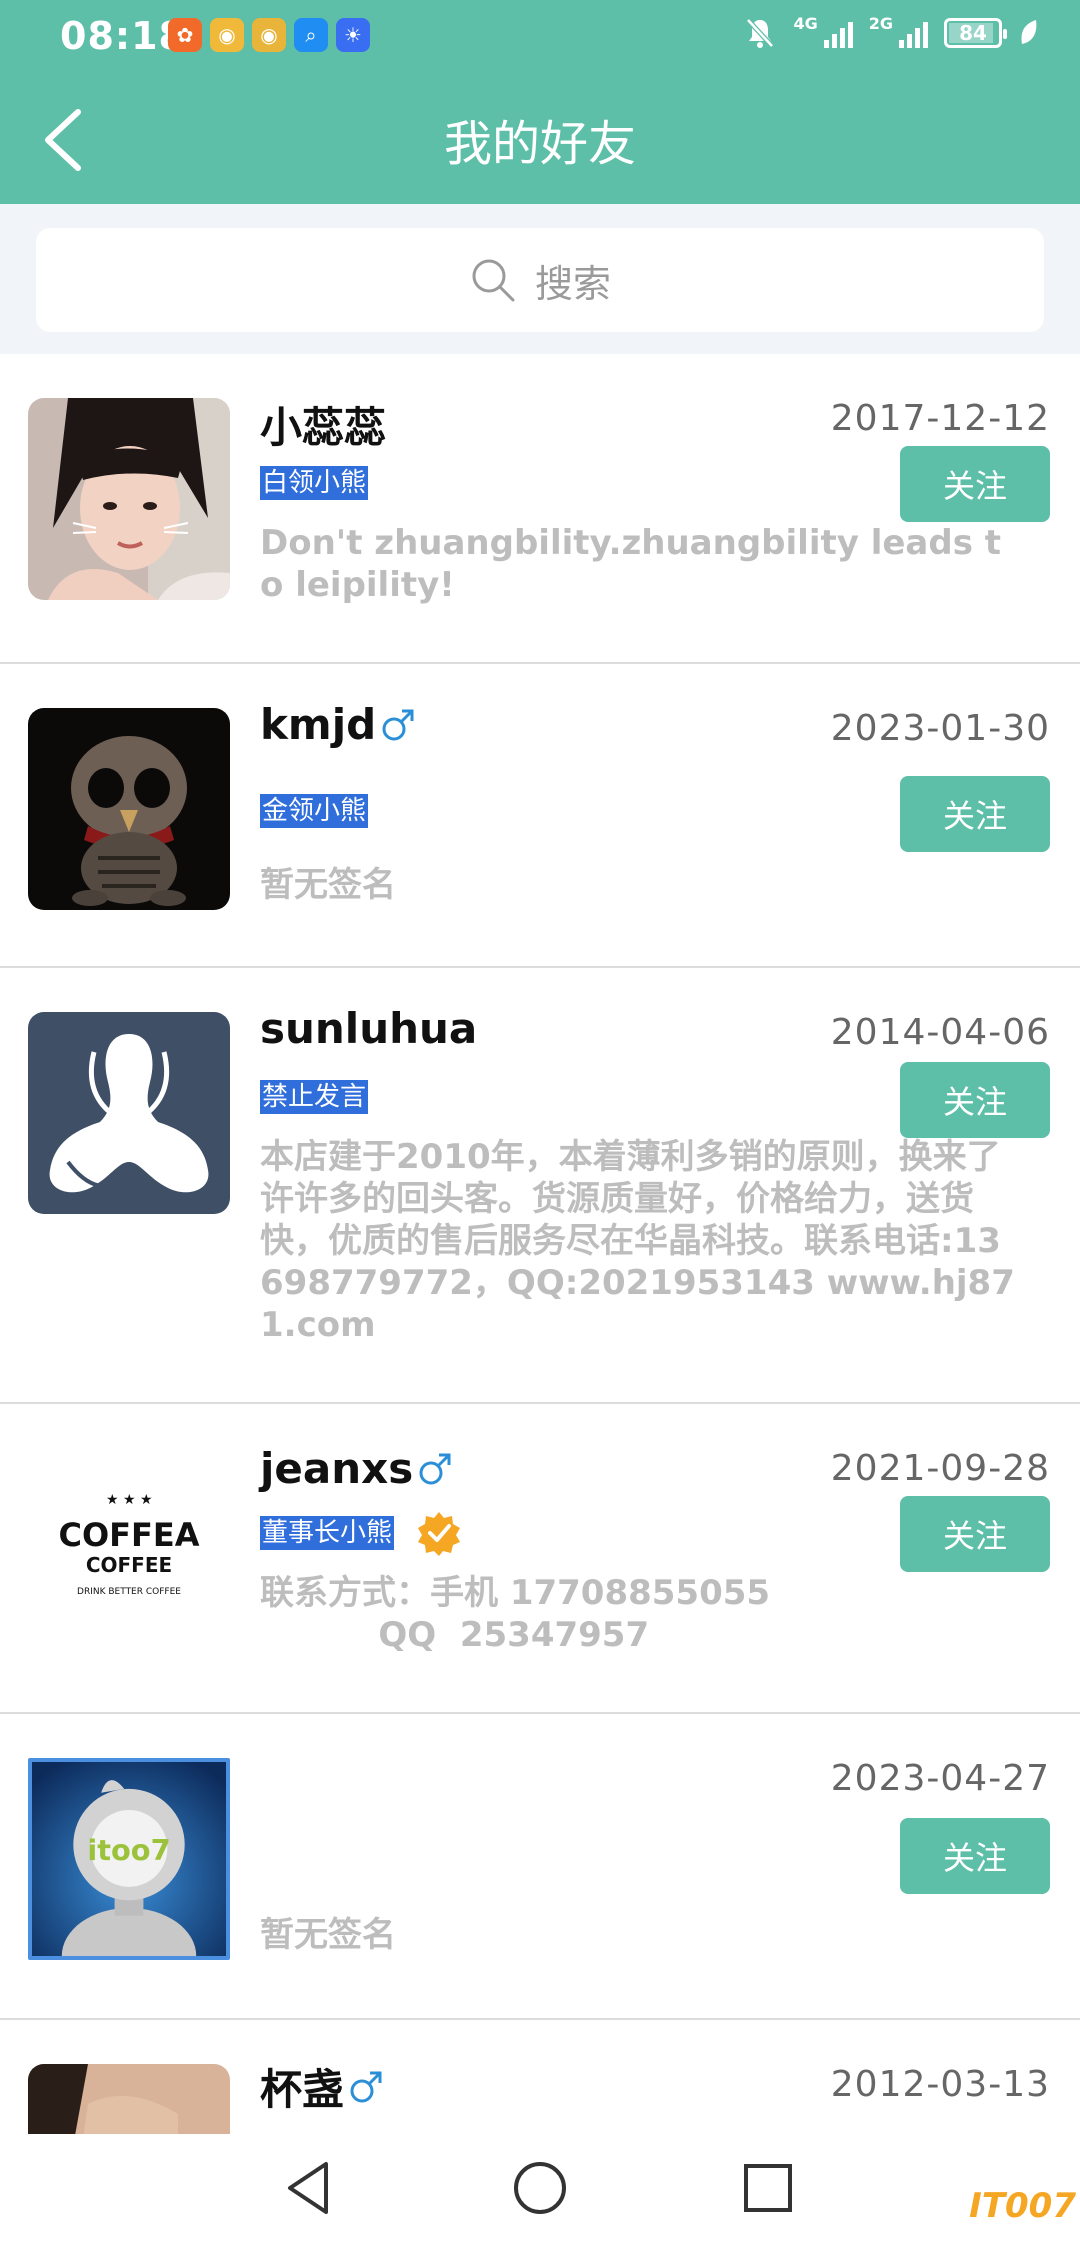 This screenshot has height=2244, width=1080. What do you see at coordinates (805, 23) in the screenshot?
I see `network-type-label: 4G` at bounding box center [805, 23].